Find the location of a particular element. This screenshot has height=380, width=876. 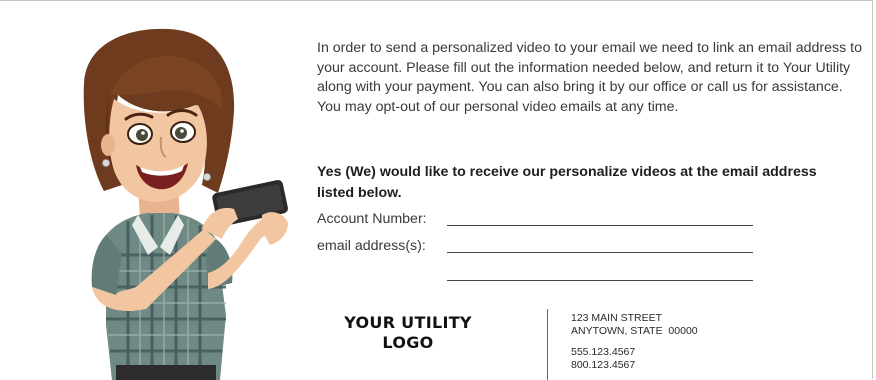

contact-city: ANYTOWN, STATE 00000 is located at coordinates (634, 331).